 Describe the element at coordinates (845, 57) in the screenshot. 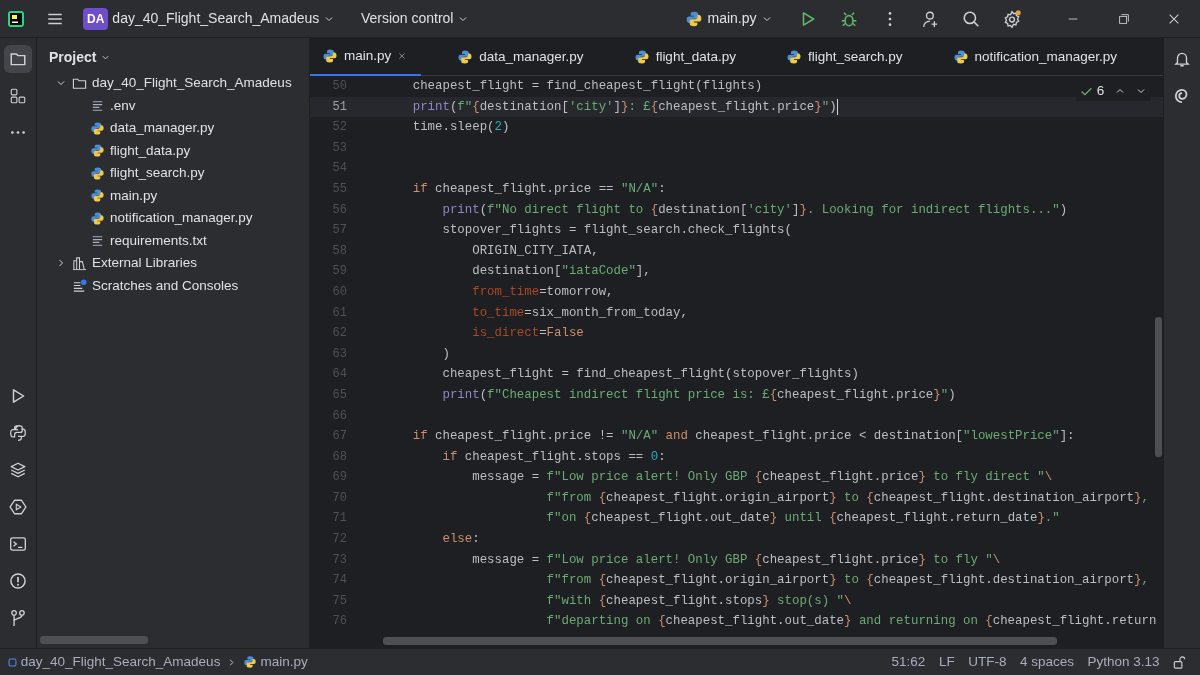

I see `editor-tab: flight_search.py` at that location.